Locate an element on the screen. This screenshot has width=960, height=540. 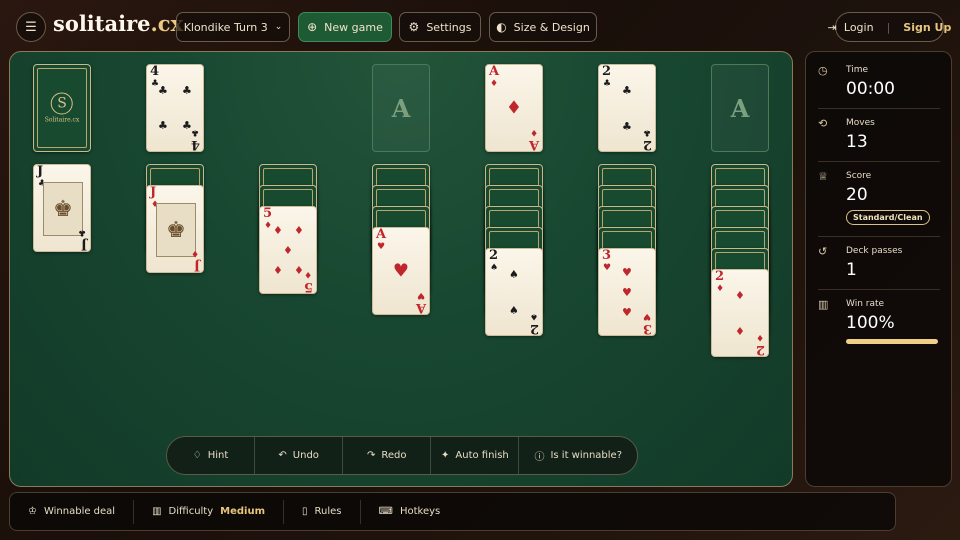
difficulty-selector: ▥ Difficulty Medium is located at coordinates (209, 511).